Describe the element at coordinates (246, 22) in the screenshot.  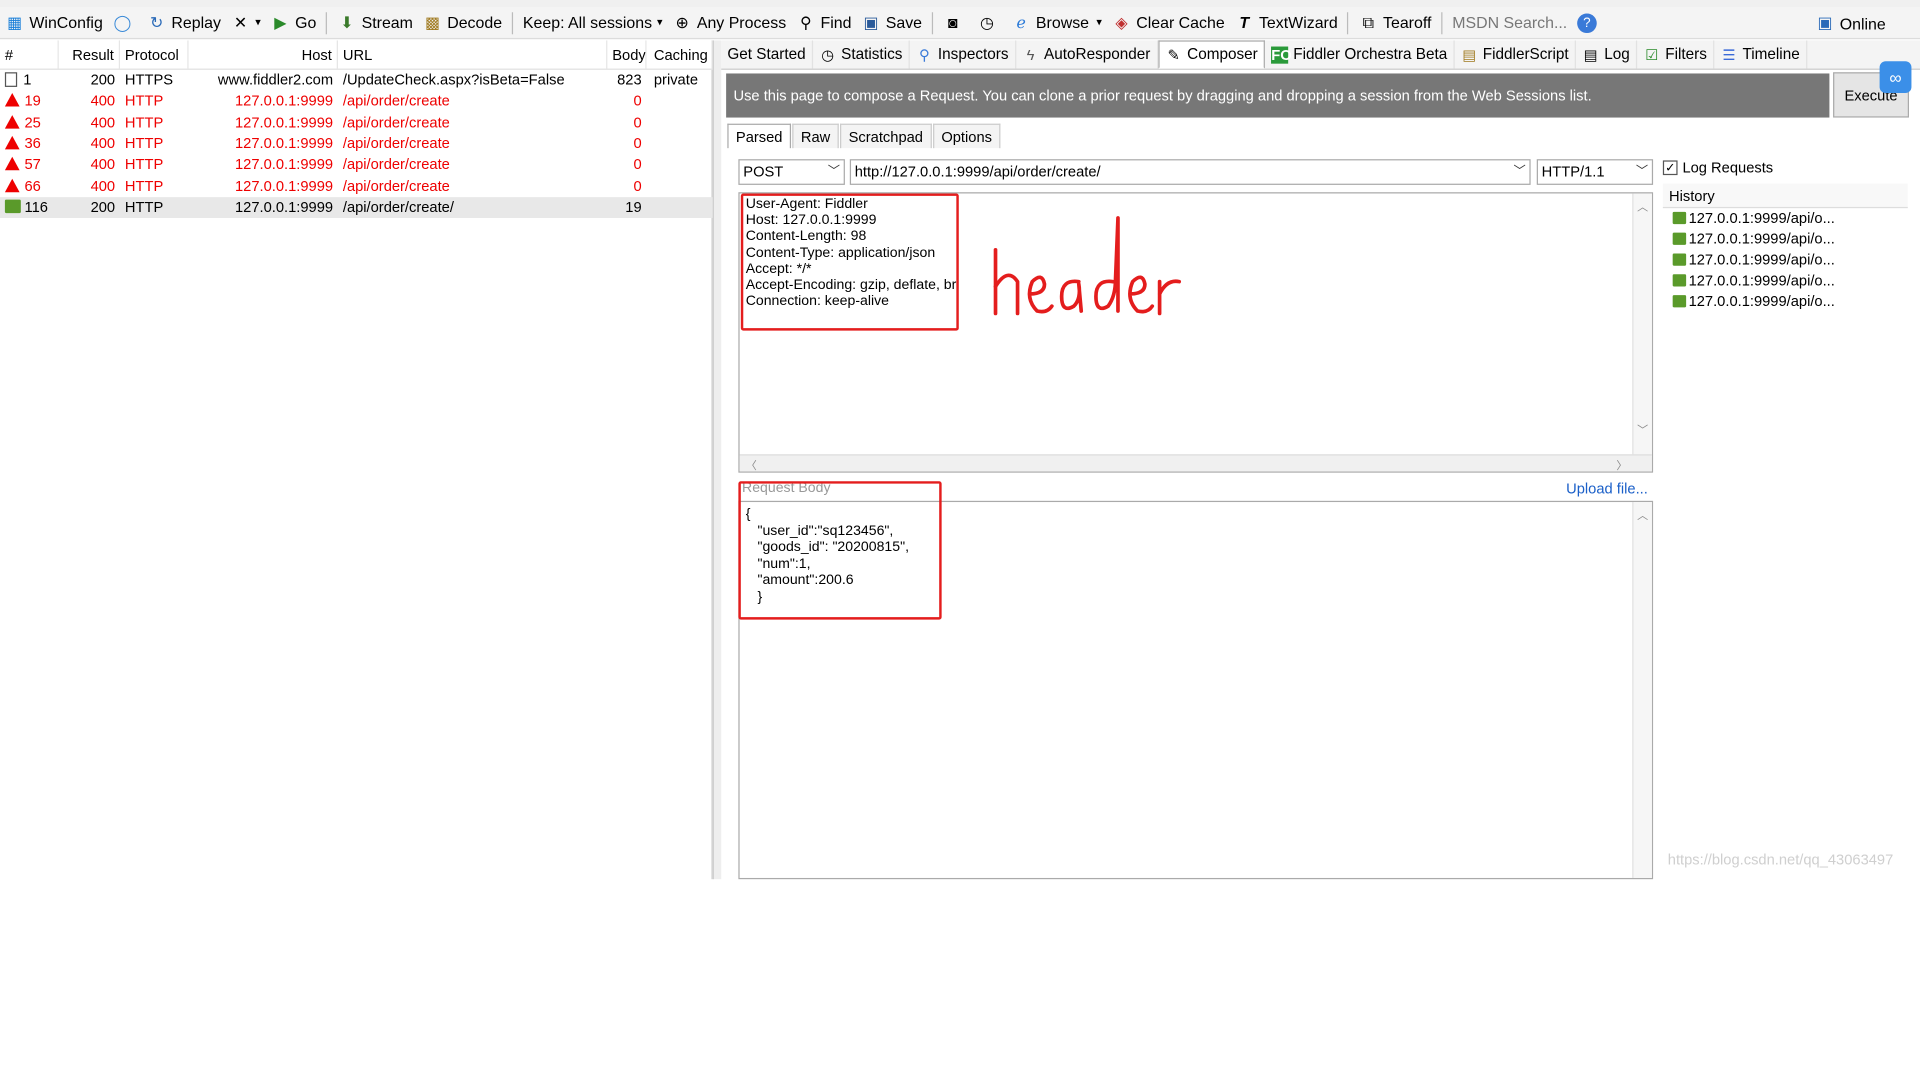
I see `remove-button: ✕ ▾` at that location.